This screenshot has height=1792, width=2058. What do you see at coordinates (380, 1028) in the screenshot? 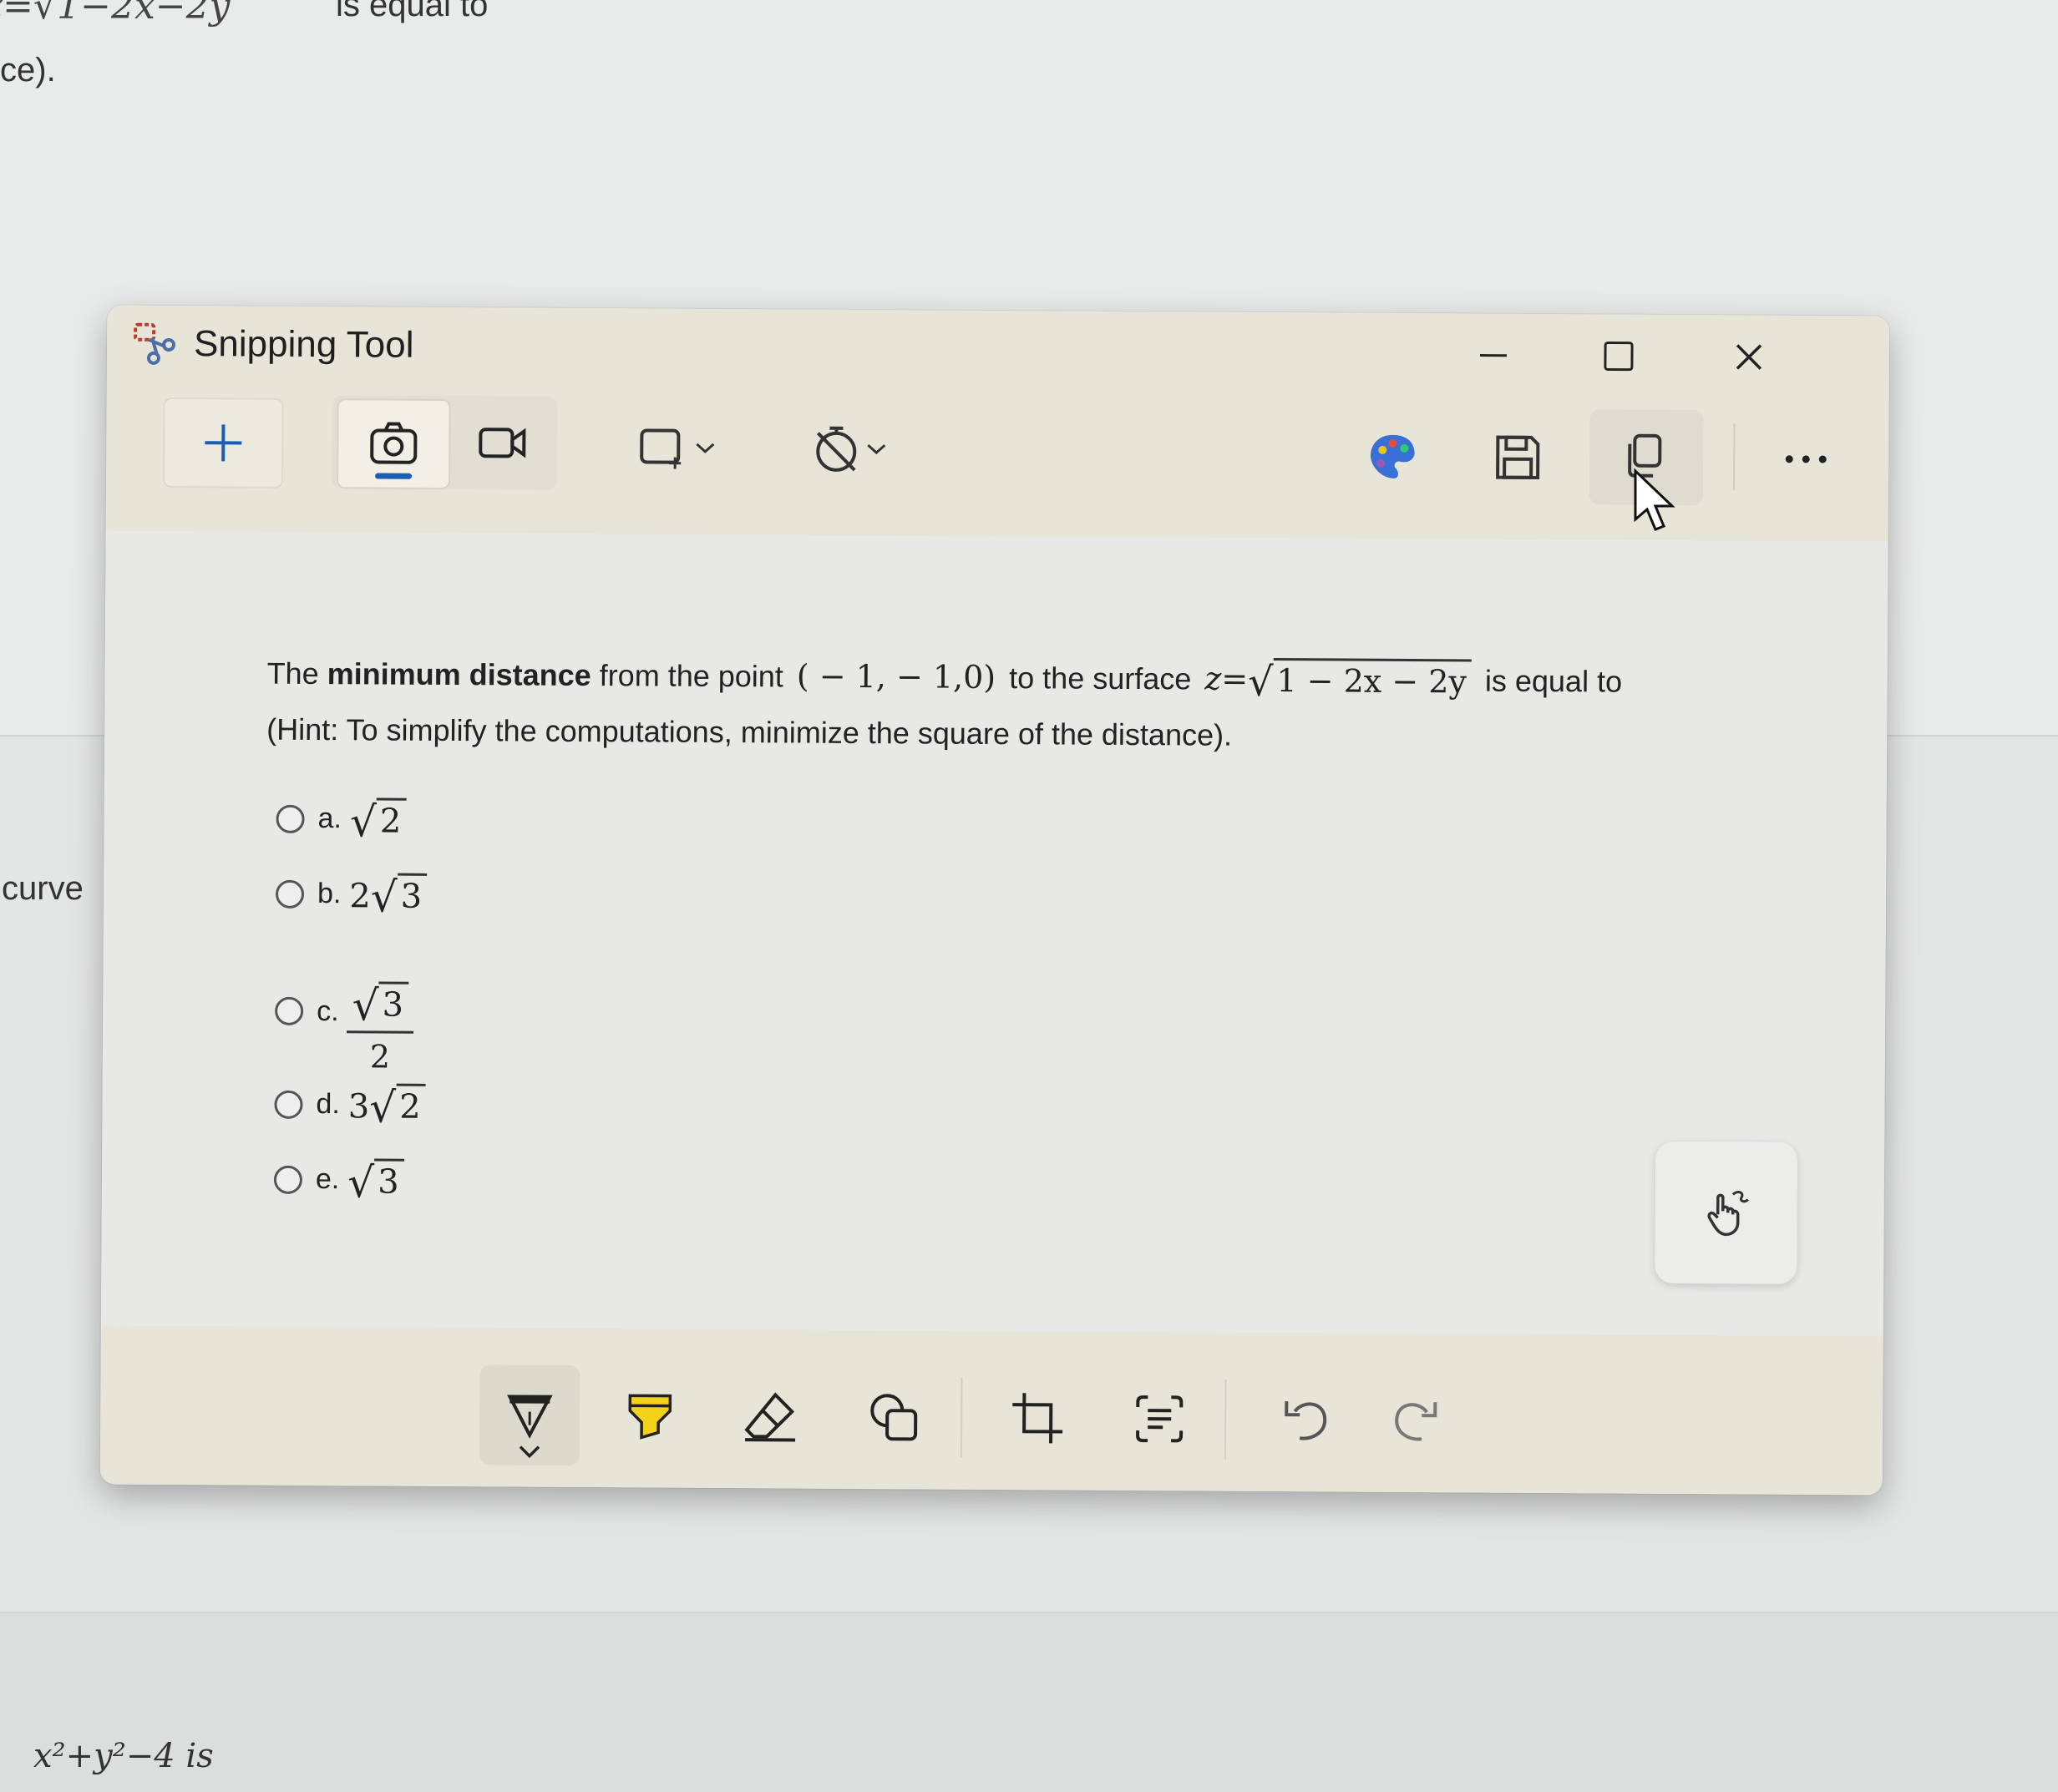
I see `option-value: √ 3 2` at bounding box center [380, 1028].